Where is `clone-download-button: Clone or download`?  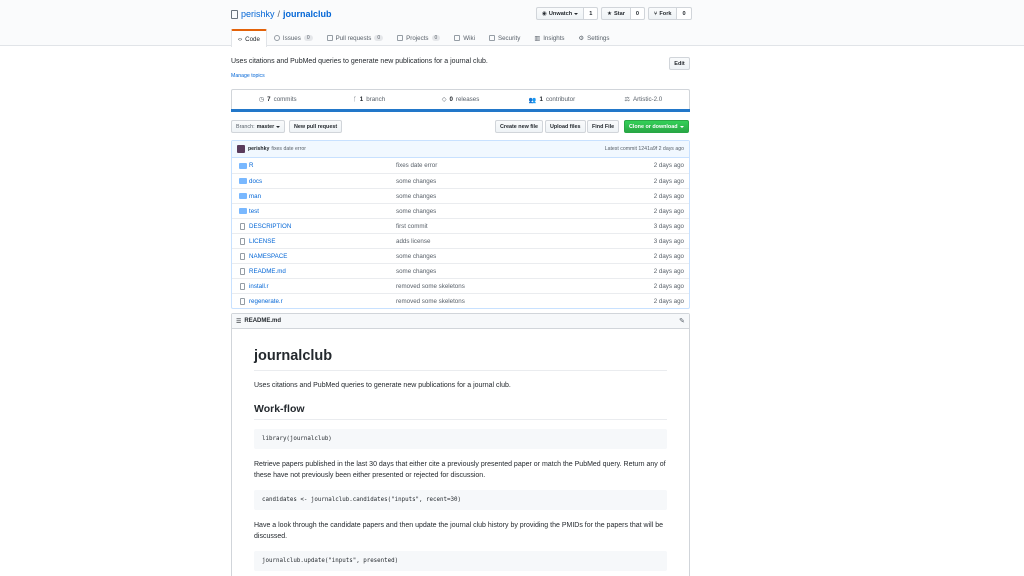
clone-download-button: Clone or download is located at coordinates (656, 126).